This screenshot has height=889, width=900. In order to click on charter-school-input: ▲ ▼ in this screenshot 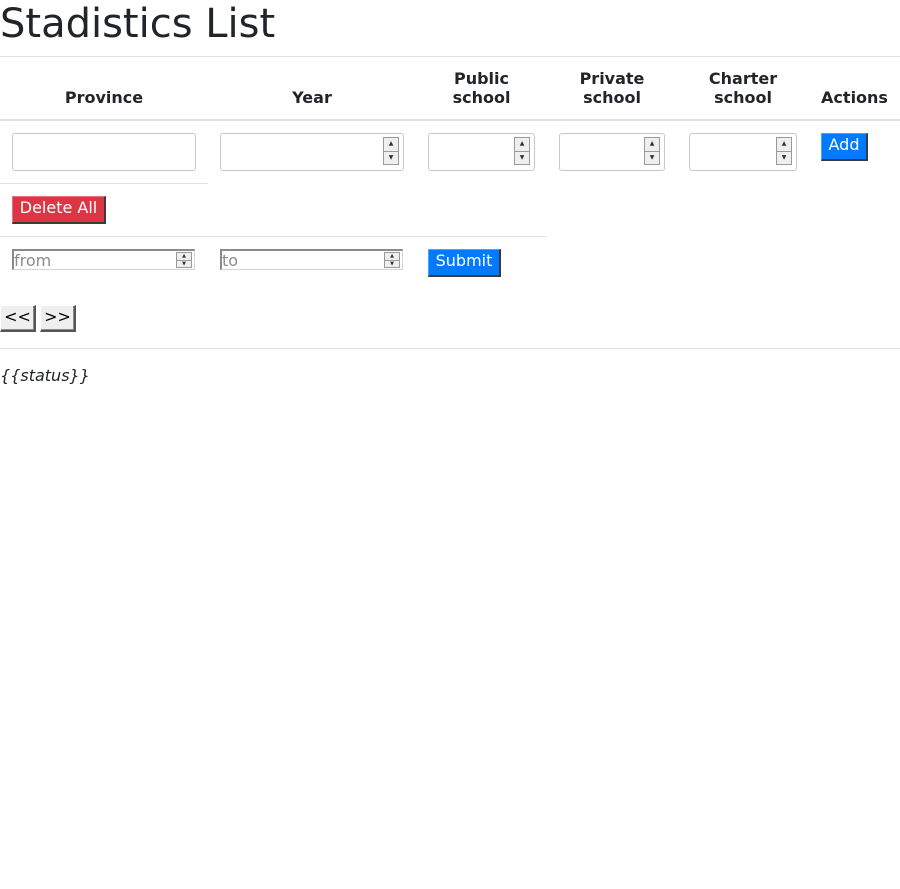, I will do `click(743, 152)`.